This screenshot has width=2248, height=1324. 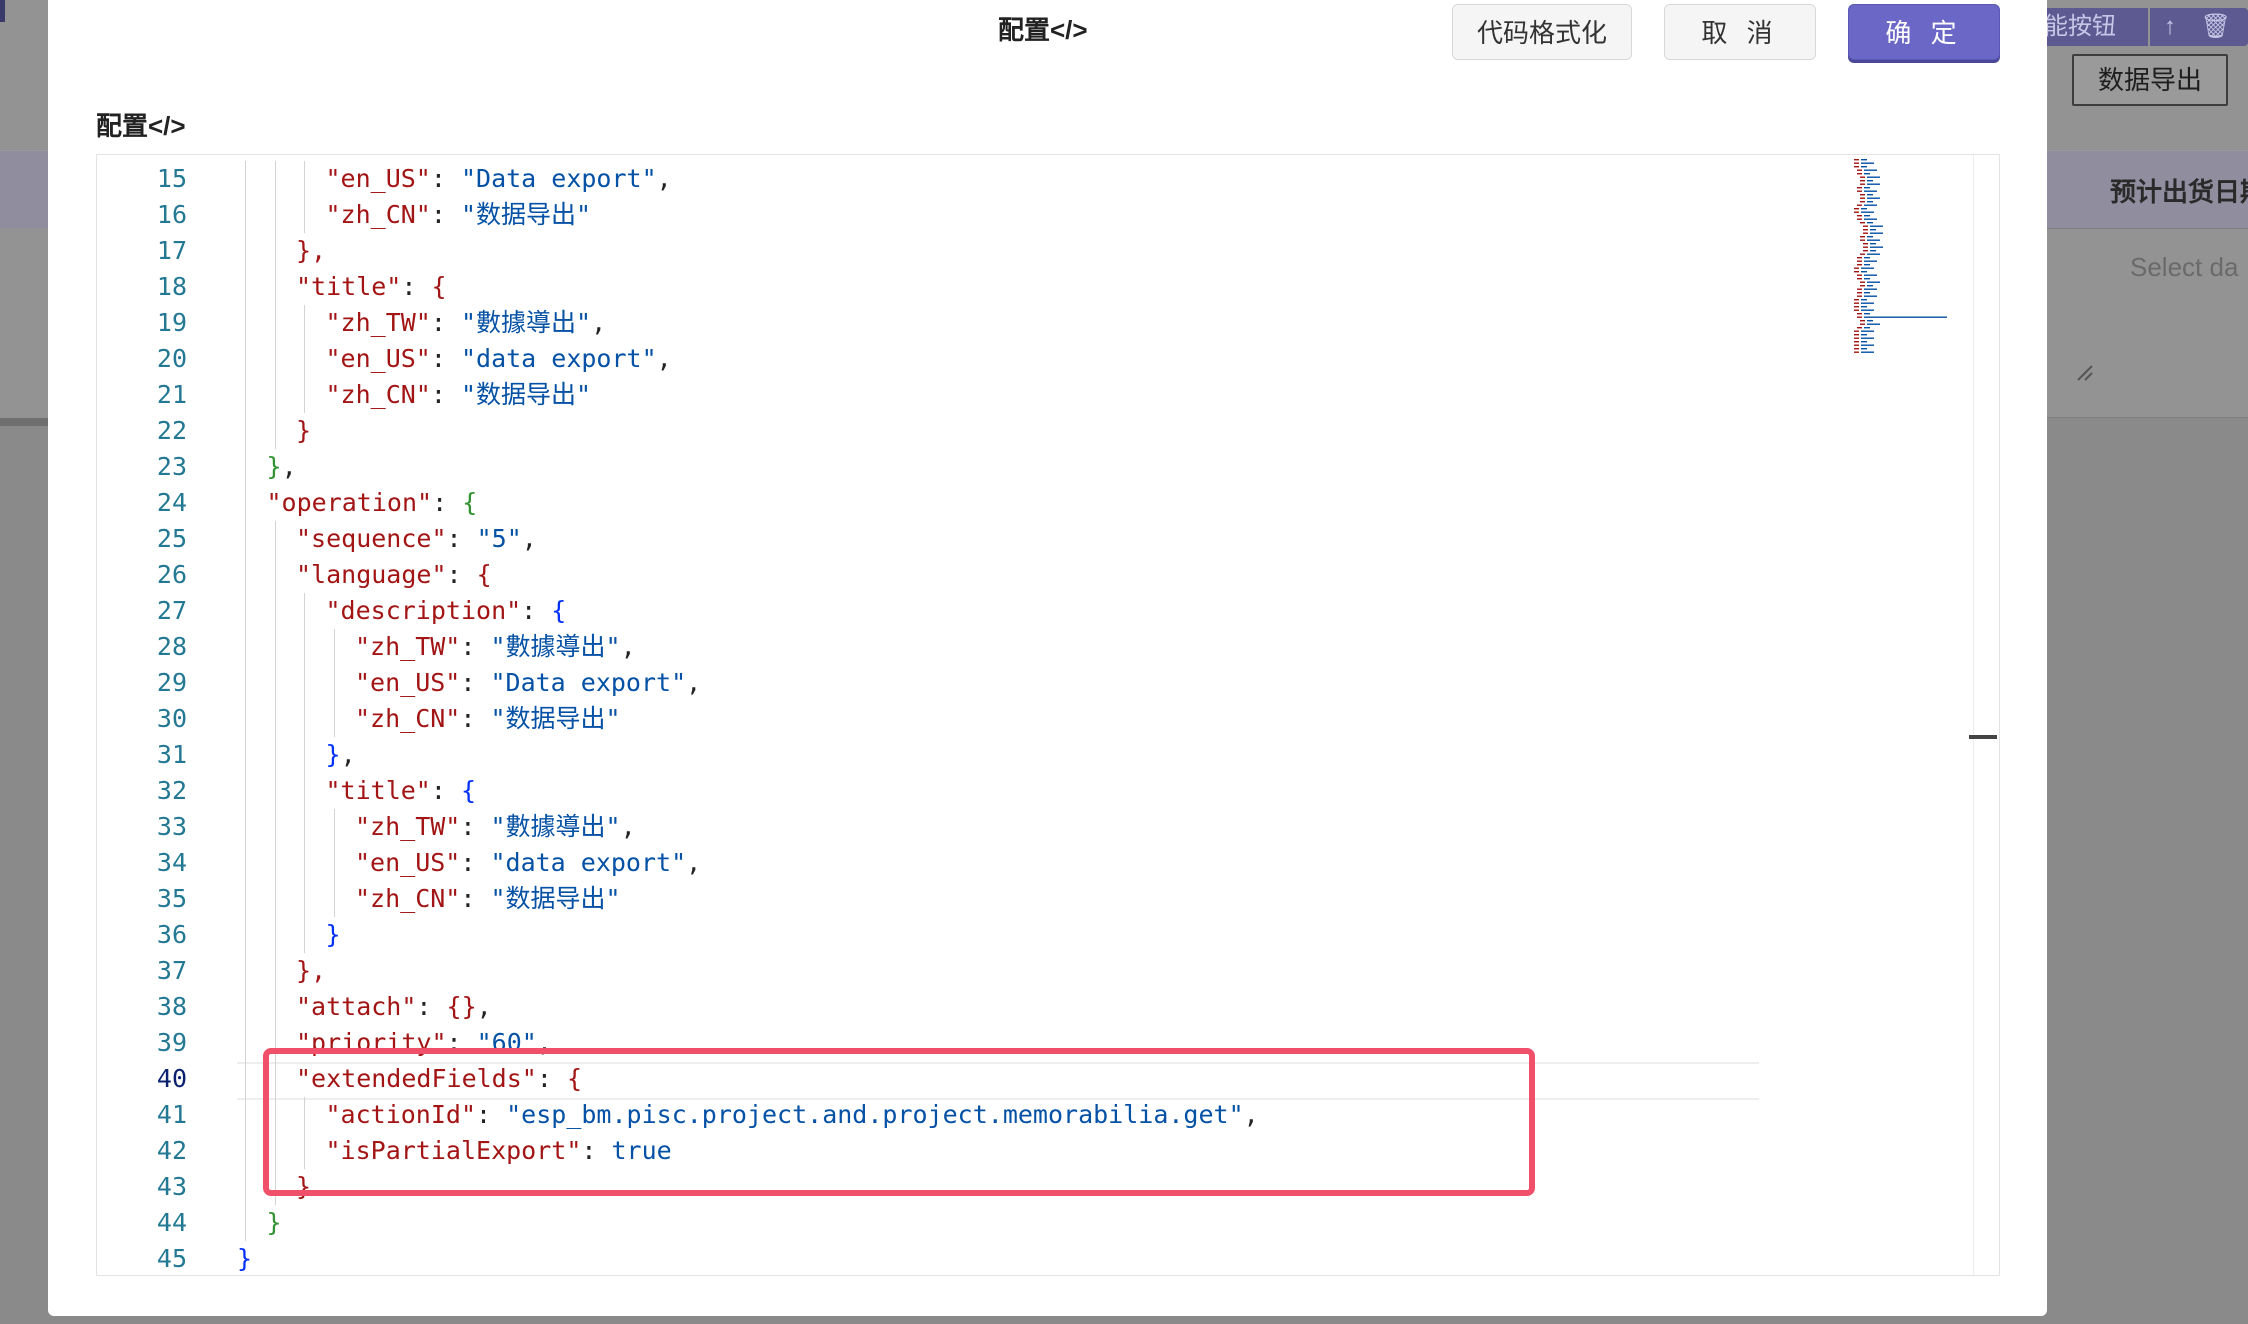 I want to click on line-number: 45, so click(x=171, y=1258).